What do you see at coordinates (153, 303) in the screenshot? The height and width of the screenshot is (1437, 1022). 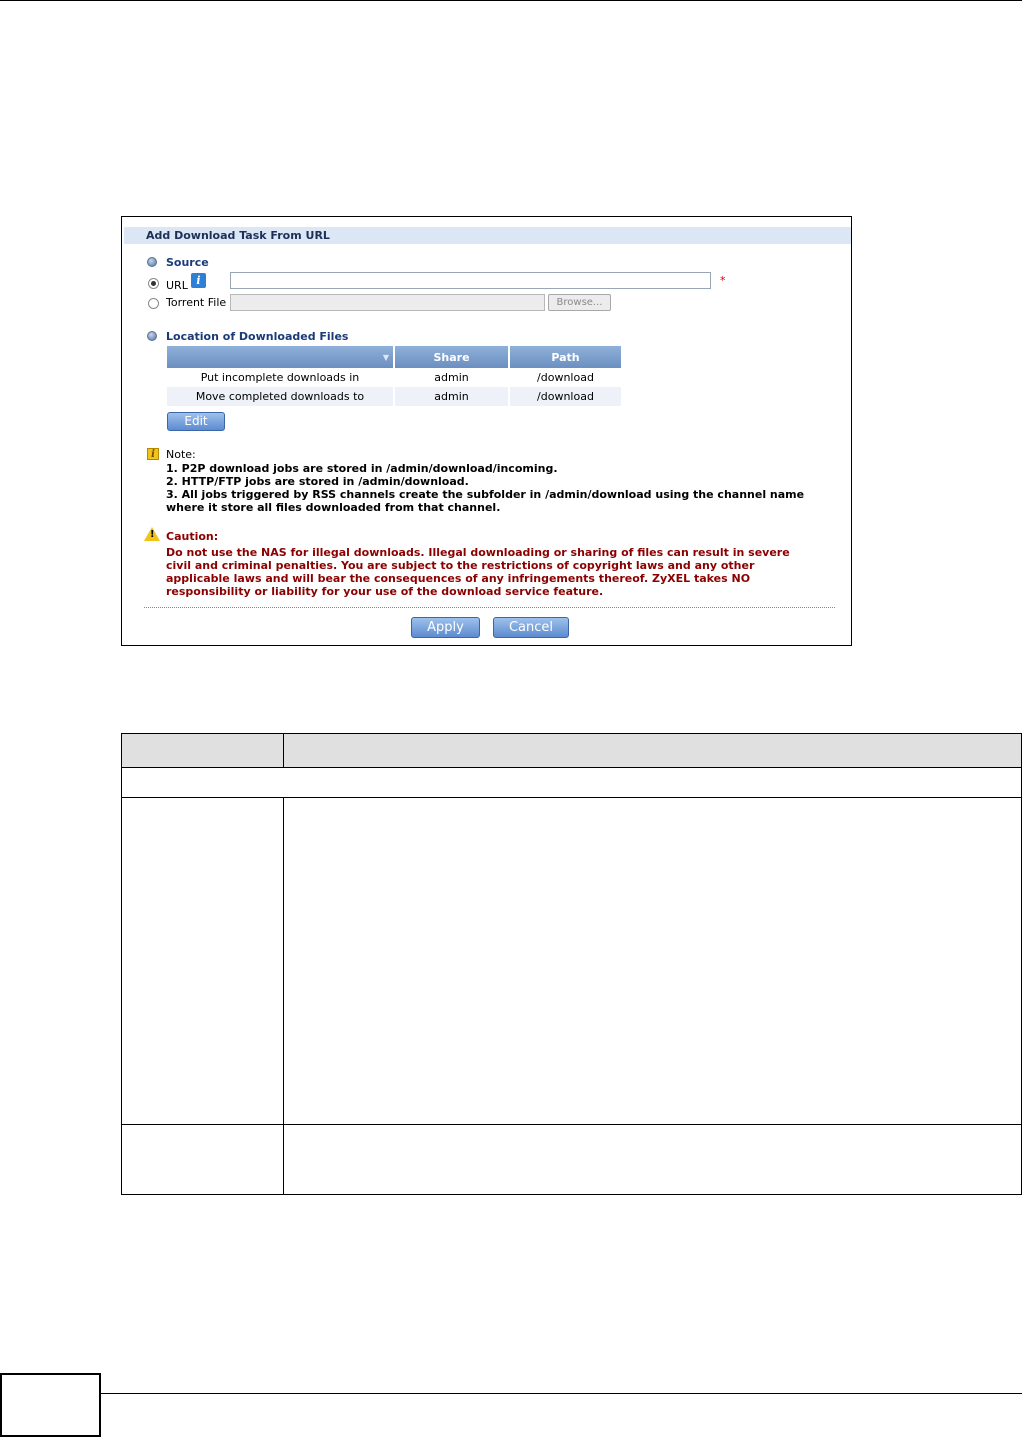 I see `torrent-file-radio` at bounding box center [153, 303].